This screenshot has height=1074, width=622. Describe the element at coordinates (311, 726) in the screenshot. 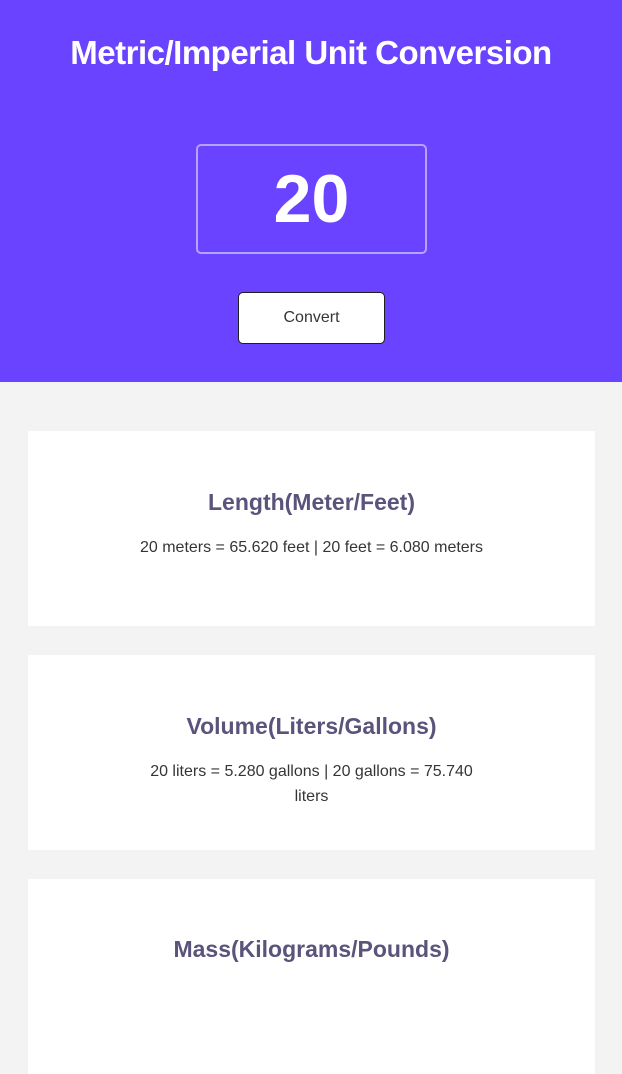

I see `volume-card-title: Volume(Liters/Gallons)` at that location.